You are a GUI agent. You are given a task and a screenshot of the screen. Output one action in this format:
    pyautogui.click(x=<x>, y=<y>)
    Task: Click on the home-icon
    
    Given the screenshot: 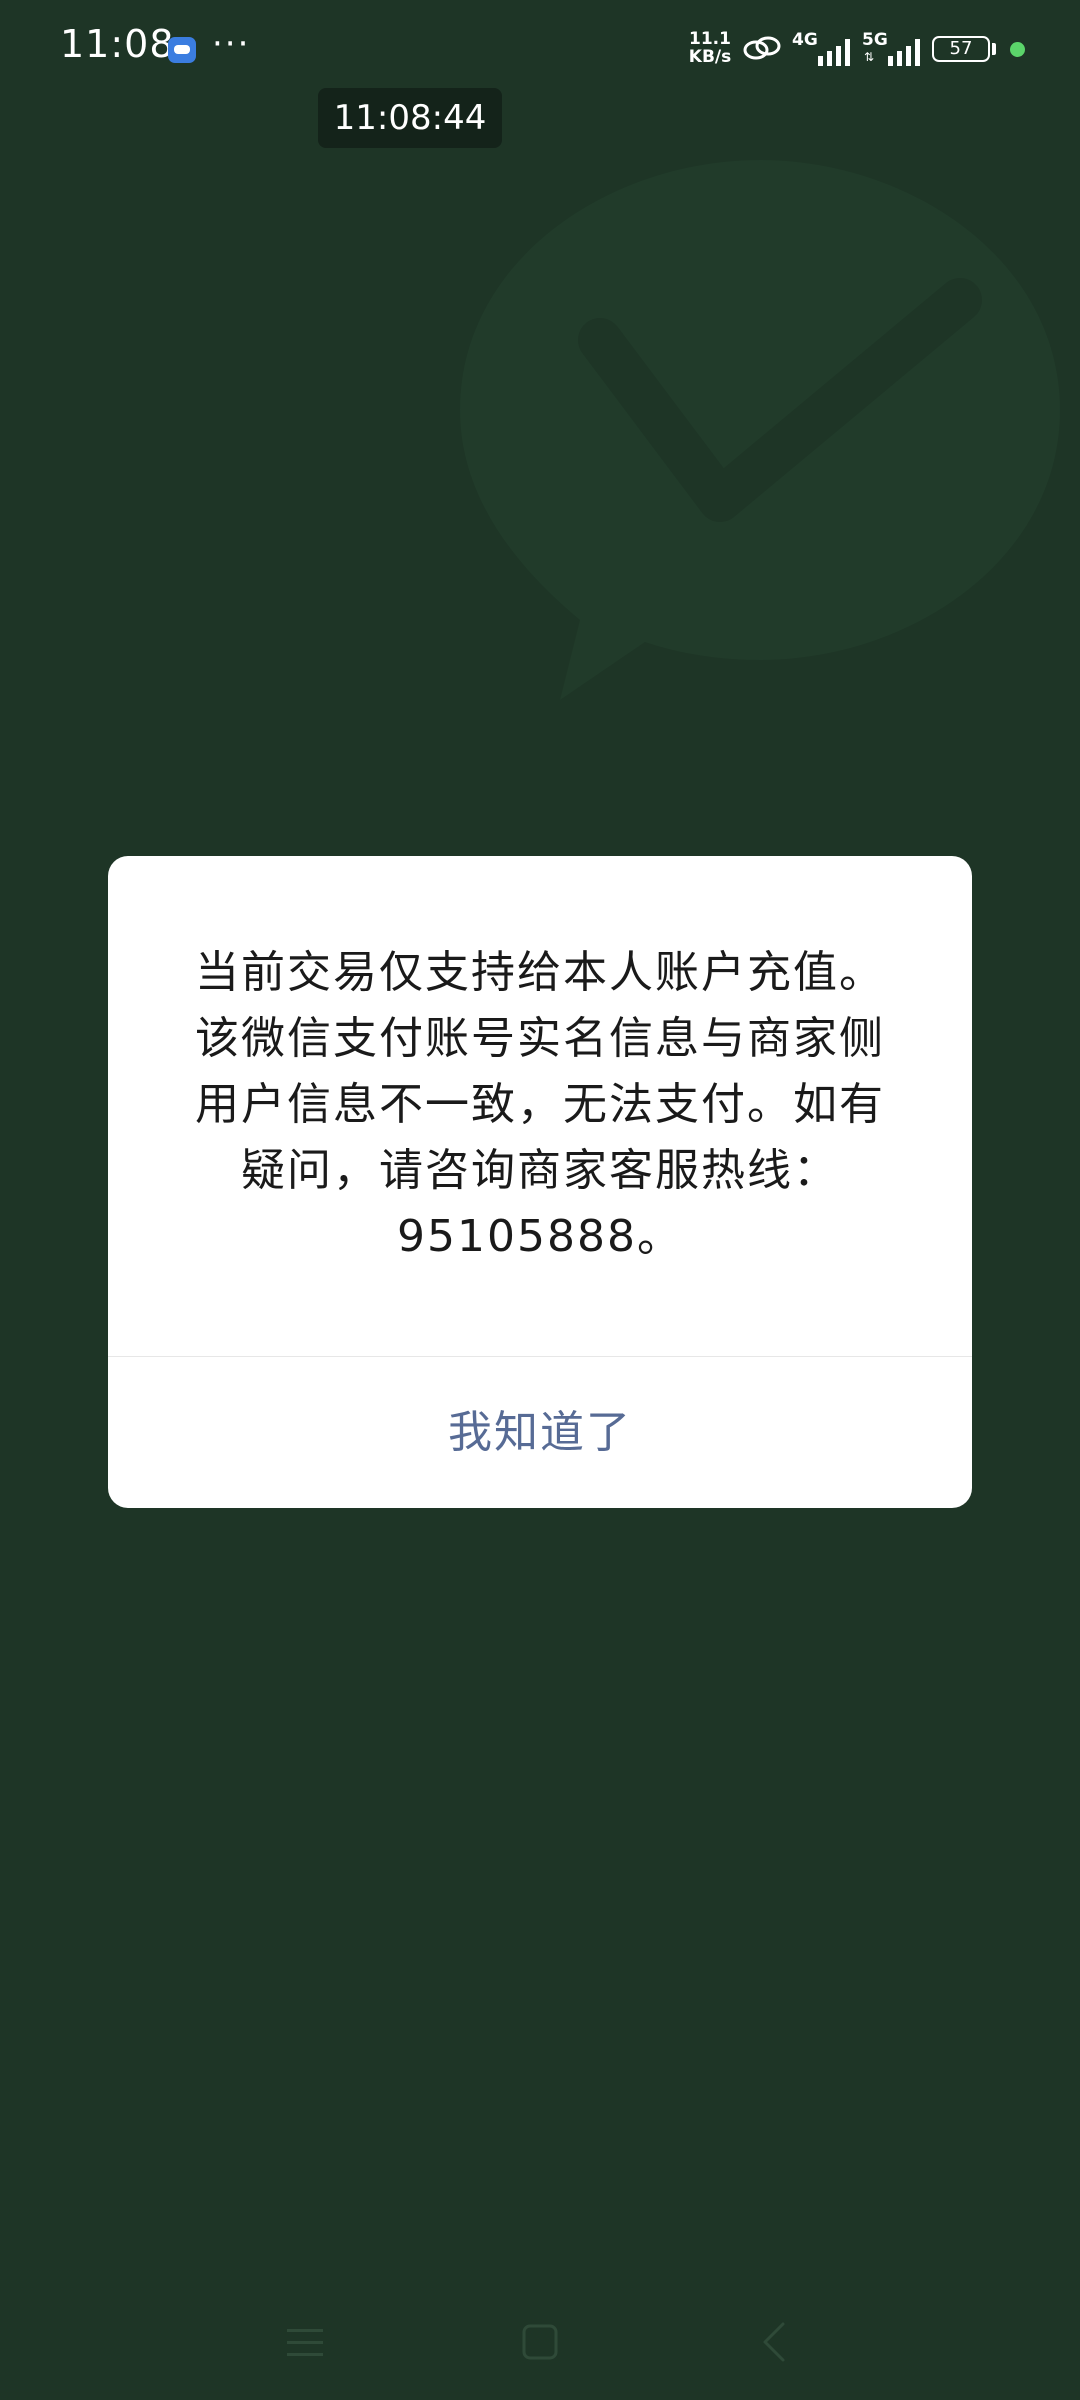 What is the action you would take?
    pyautogui.click(x=540, y=2342)
    